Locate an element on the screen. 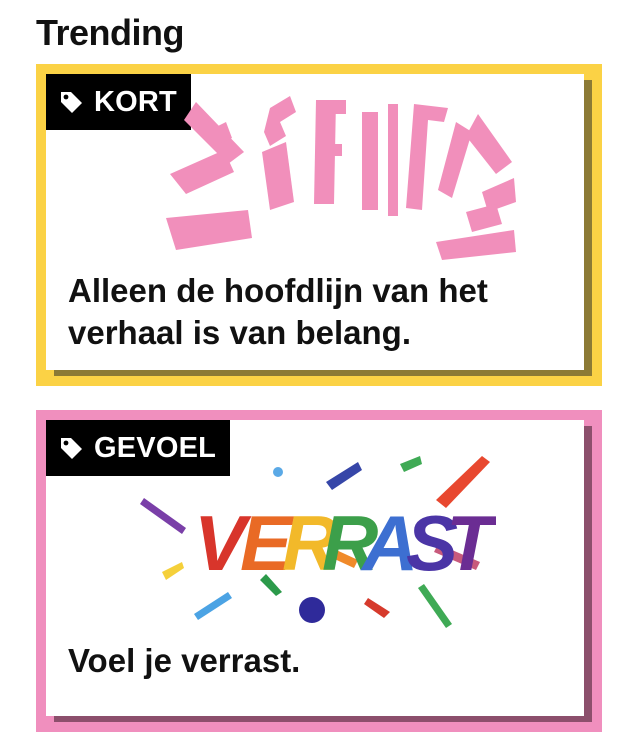 This screenshot has height=752, width=634. section-title: Trending is located at coordinates (110, 32).